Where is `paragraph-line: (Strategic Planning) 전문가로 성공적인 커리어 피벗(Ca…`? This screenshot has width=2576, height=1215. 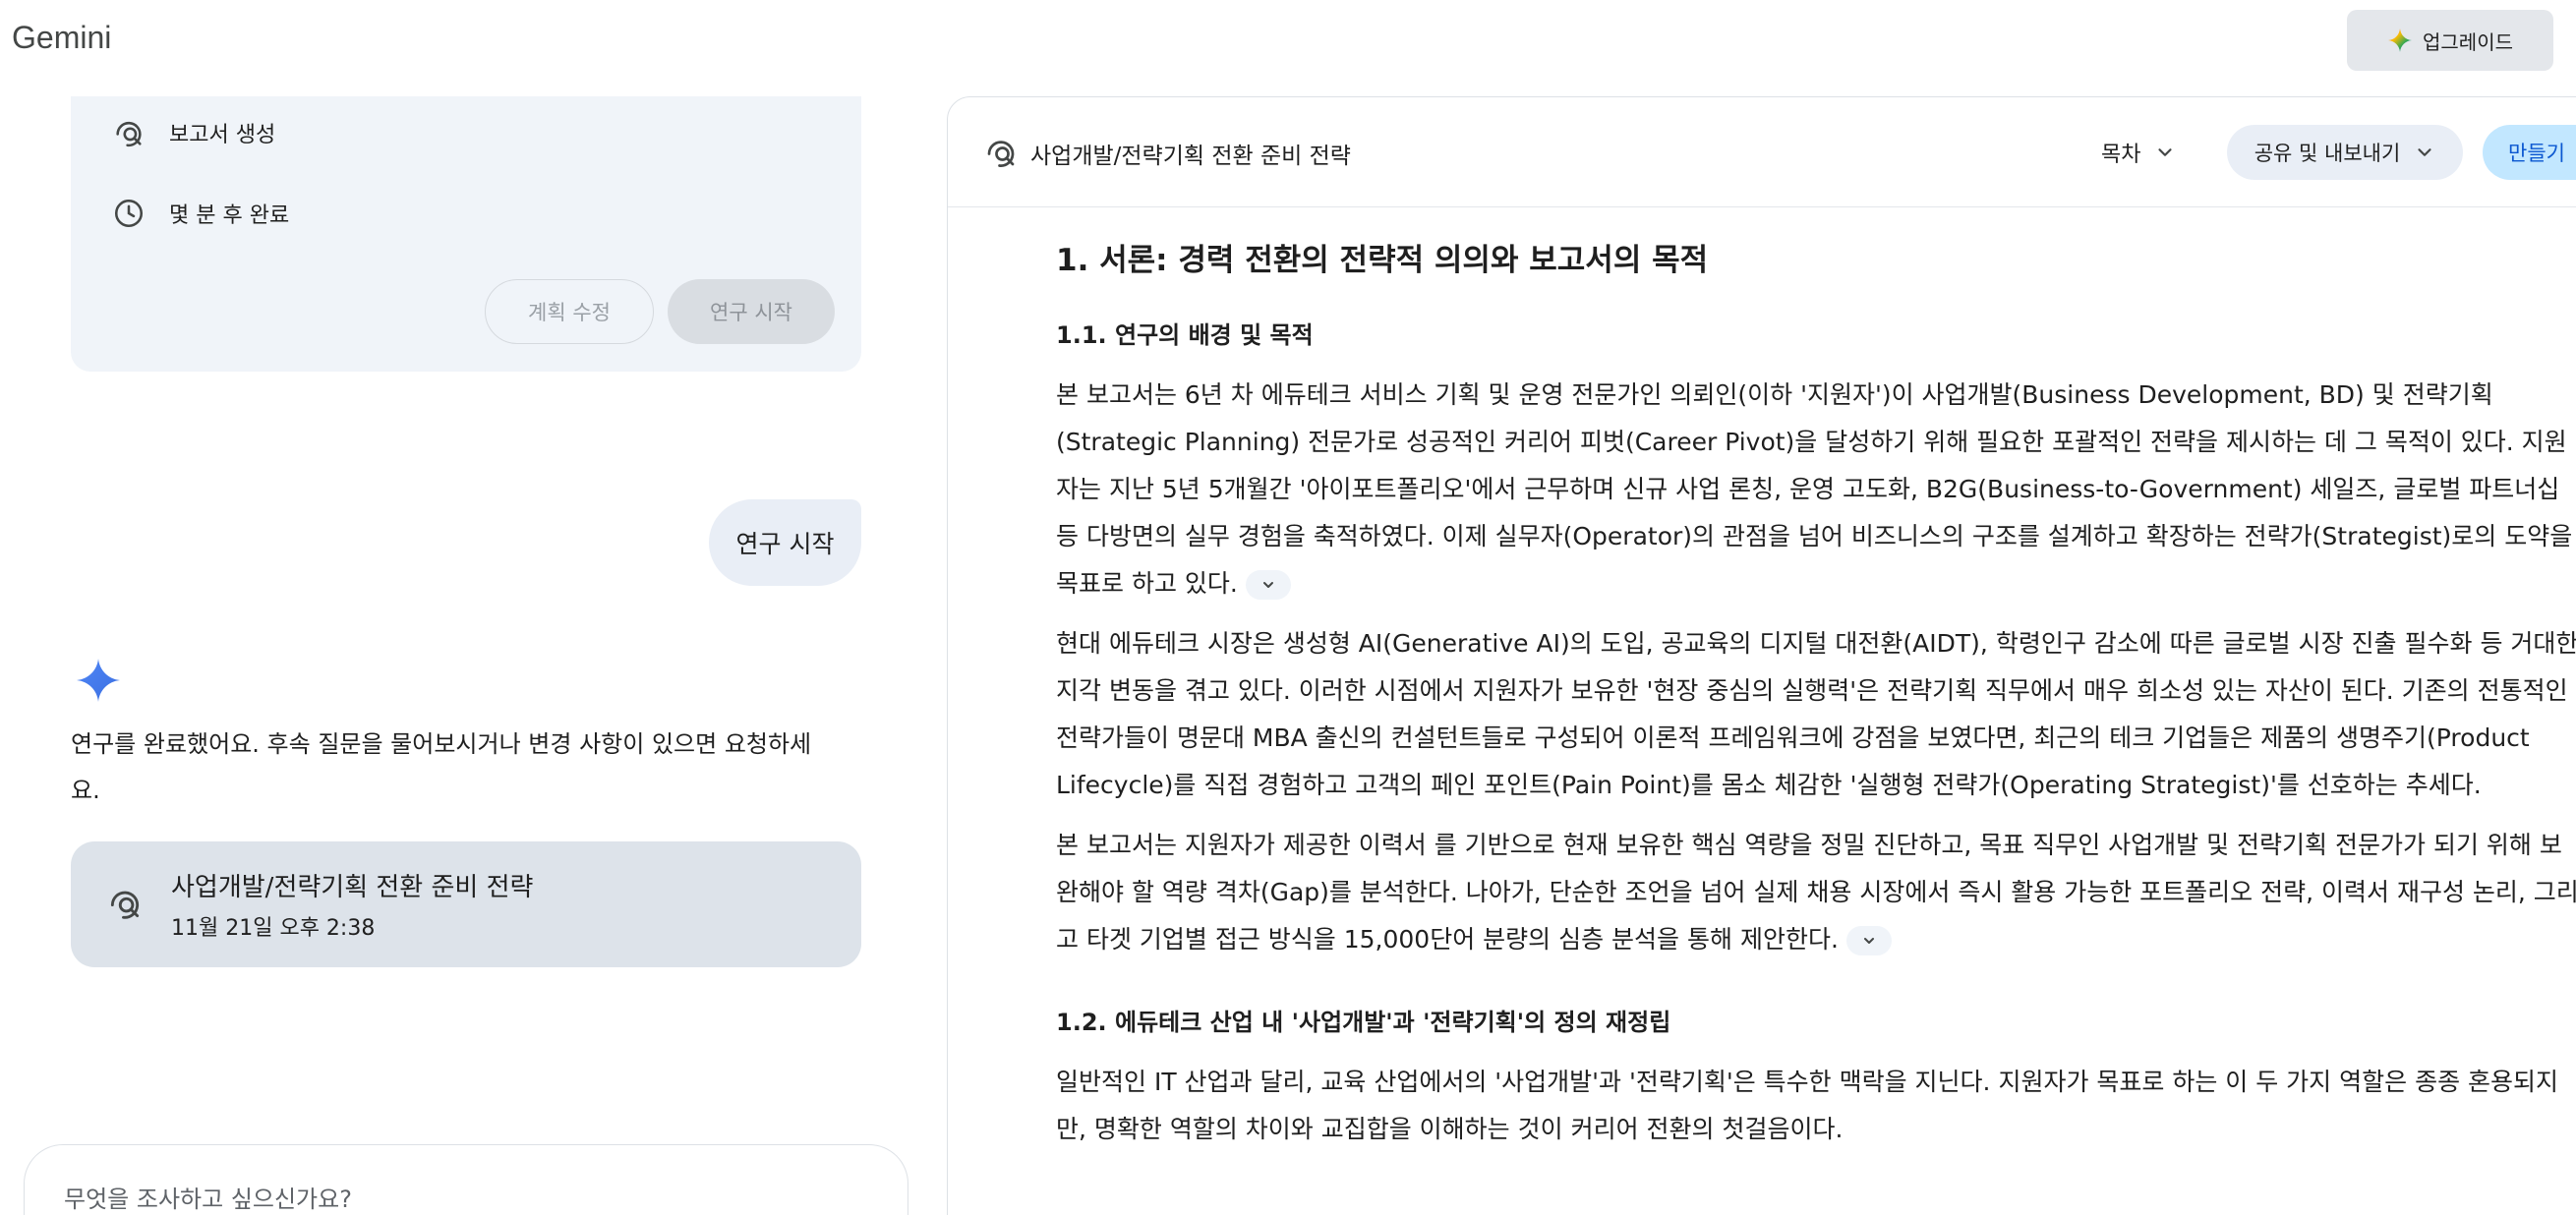
paragraph-line: (Strategic Planning) 전문가로 성공적인 커리어 피벗(Ca… is located at coordinates (1811, 442).